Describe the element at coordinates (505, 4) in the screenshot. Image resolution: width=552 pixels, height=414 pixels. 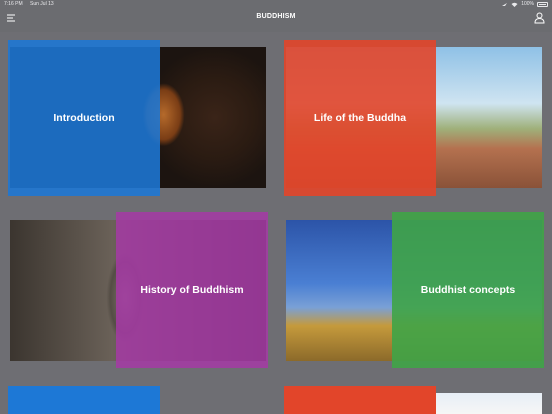
I see `location-icon` at that location.